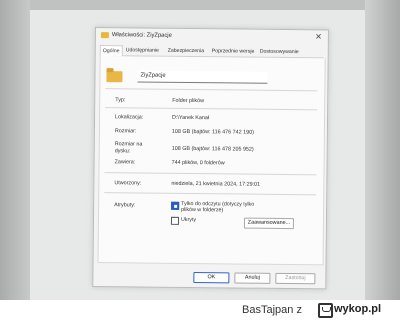 The width and height of the screenshot is (400, 320). I want to click on window-title: Właściwości: ZiyZpacje, so click(141, 35).